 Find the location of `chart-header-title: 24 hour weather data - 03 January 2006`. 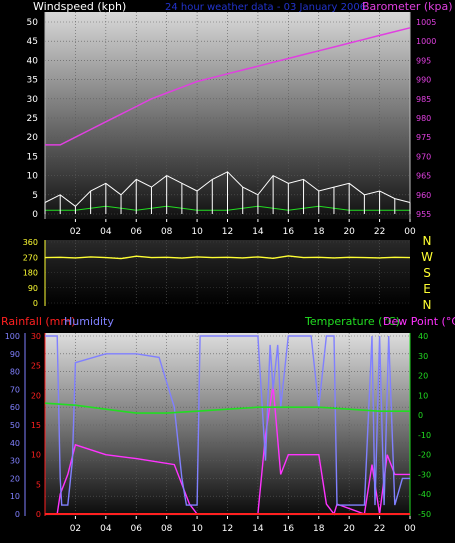

chart-header-title: 24 hour weather data - 03 January 2006 is located at coordinates (265, 7).